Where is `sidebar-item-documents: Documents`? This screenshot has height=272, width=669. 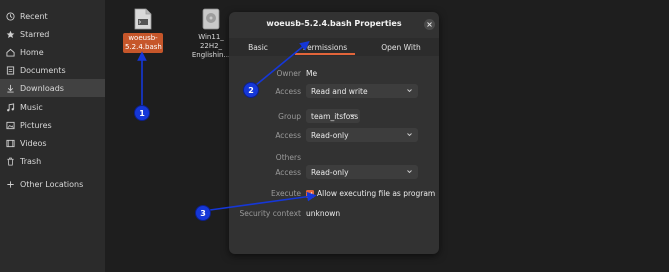
sidebar-item-documents: Documents is located at coordinates (52, 70).